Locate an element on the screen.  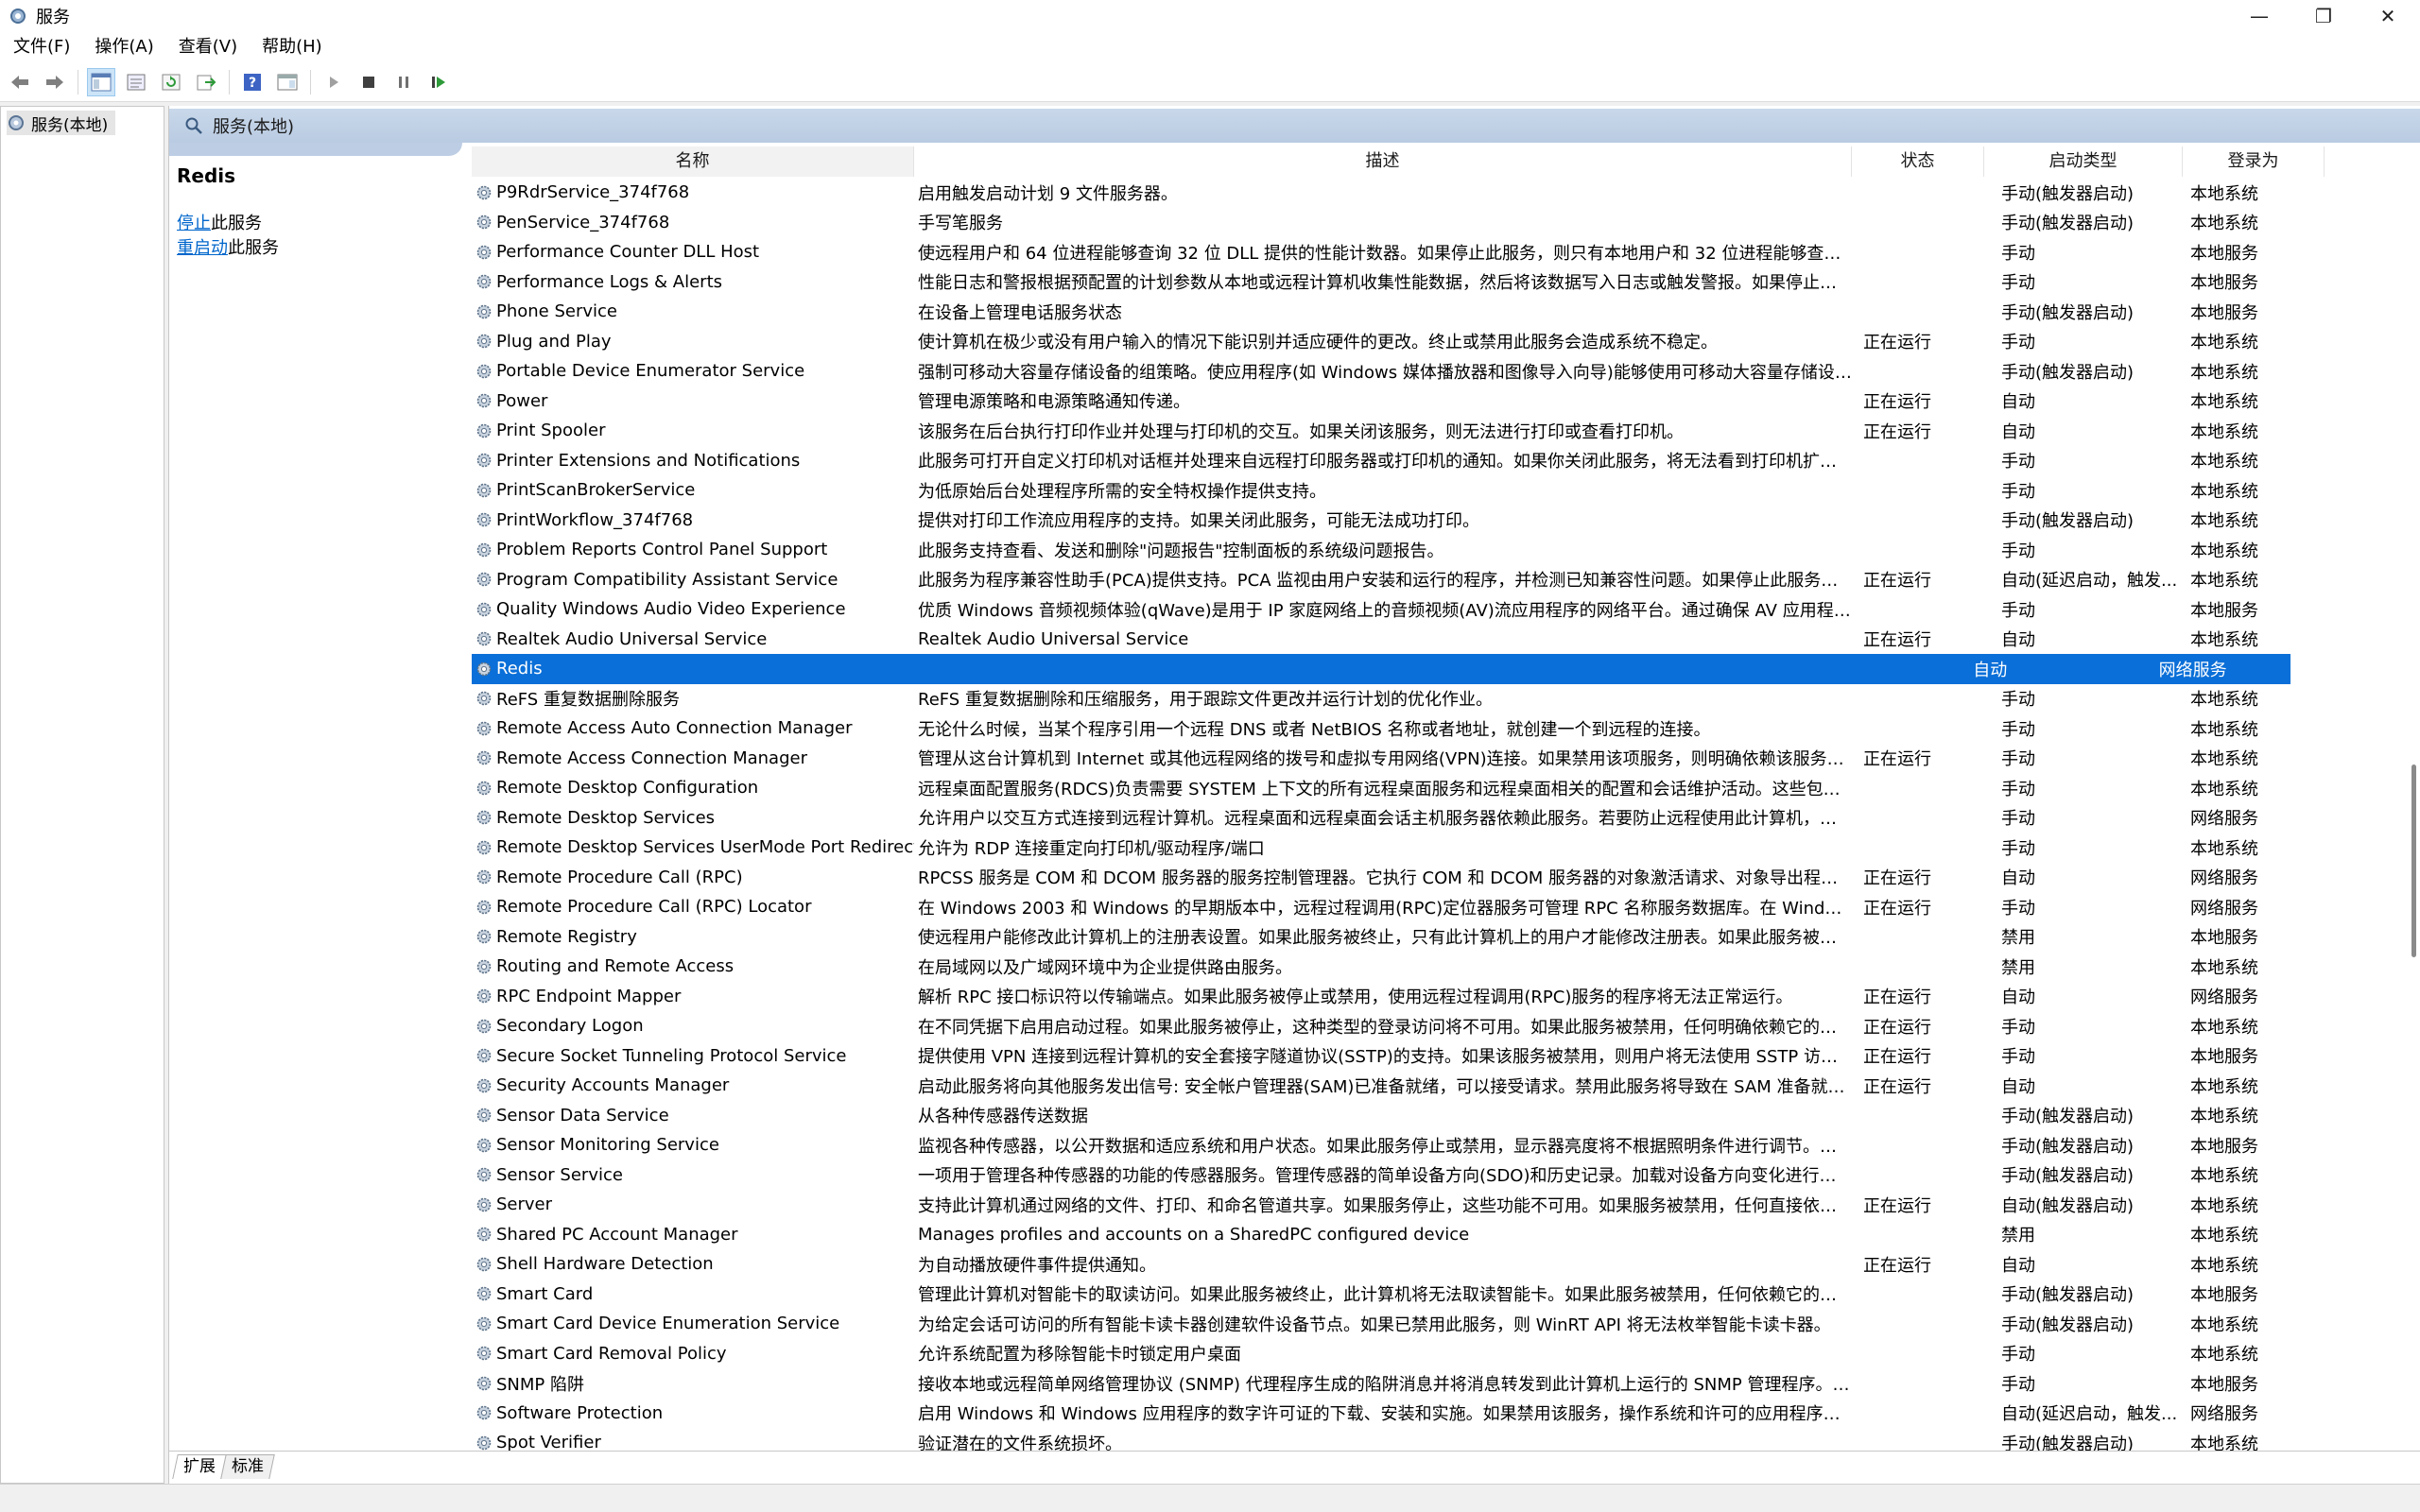
help-button: ? is located at coordinates (252, 82).